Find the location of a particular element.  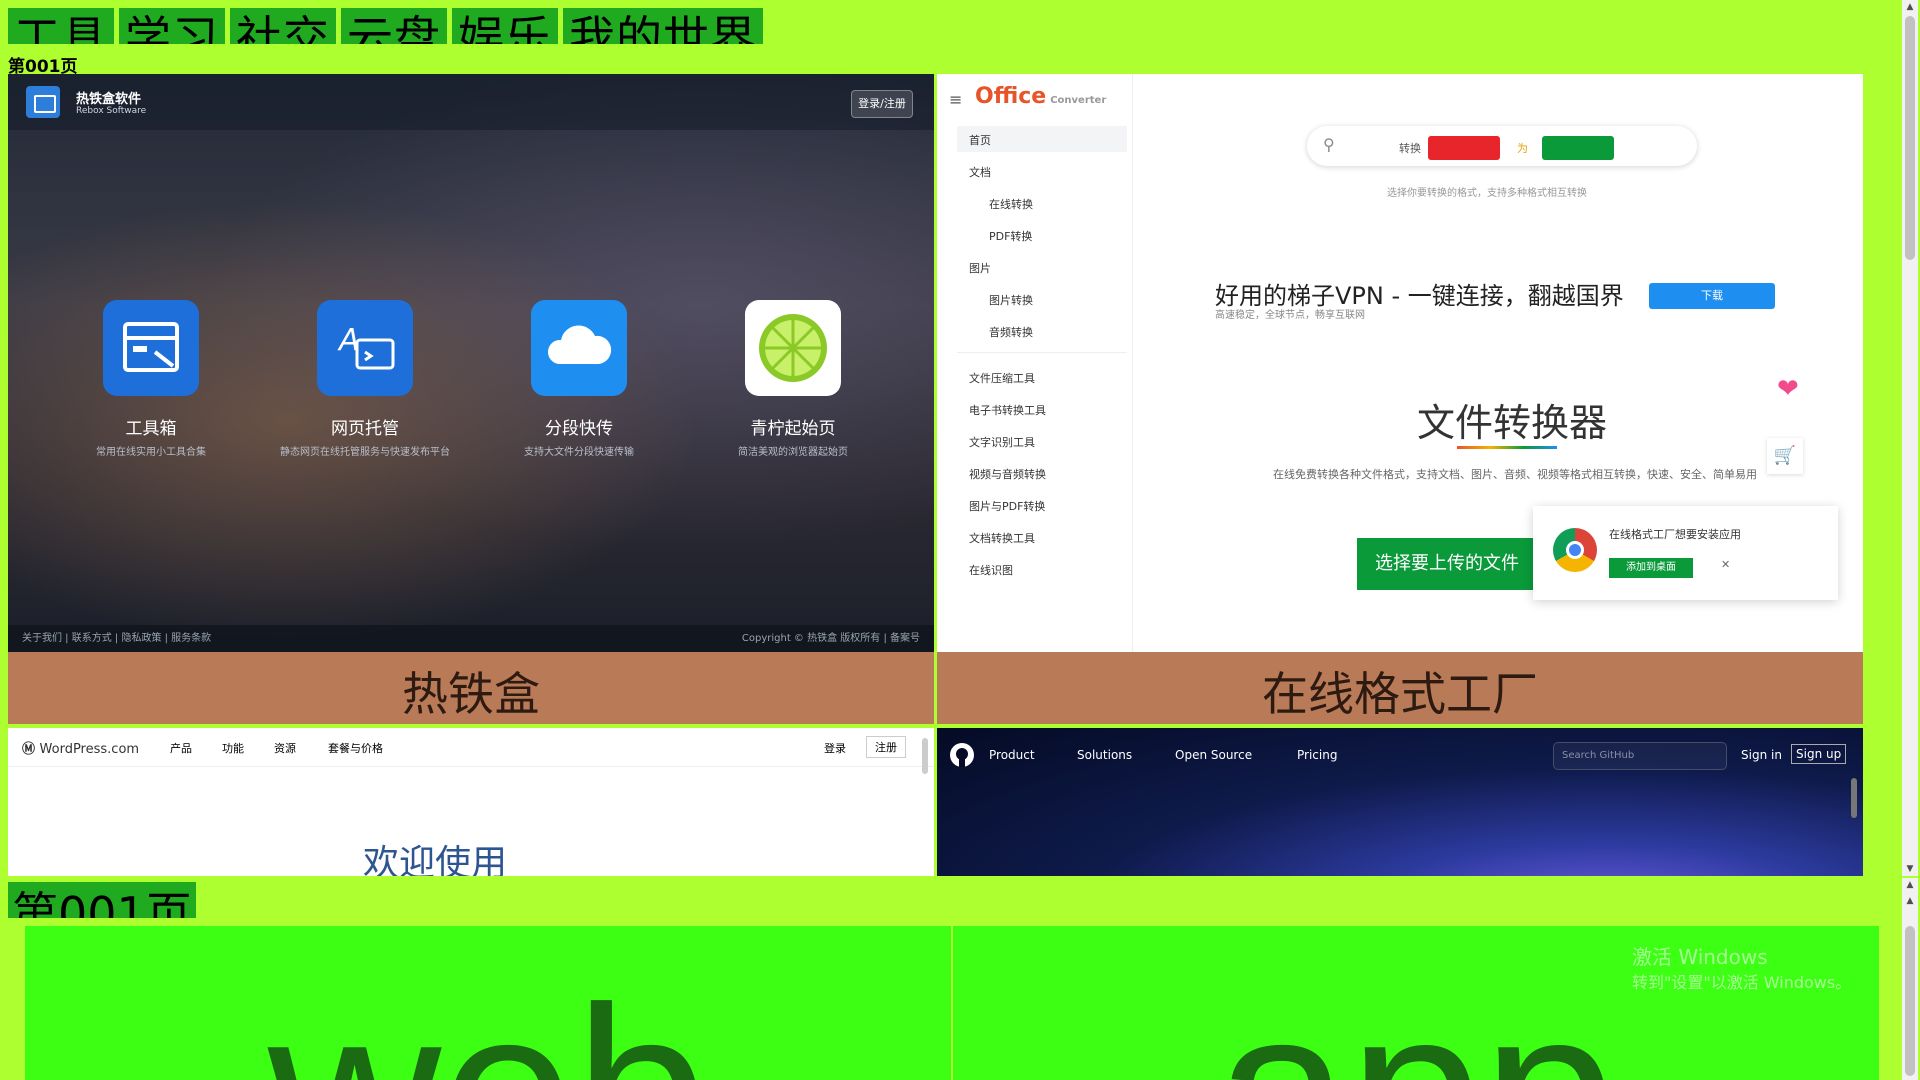

office-logo-text: Office is located at coordinates (1011, 96).